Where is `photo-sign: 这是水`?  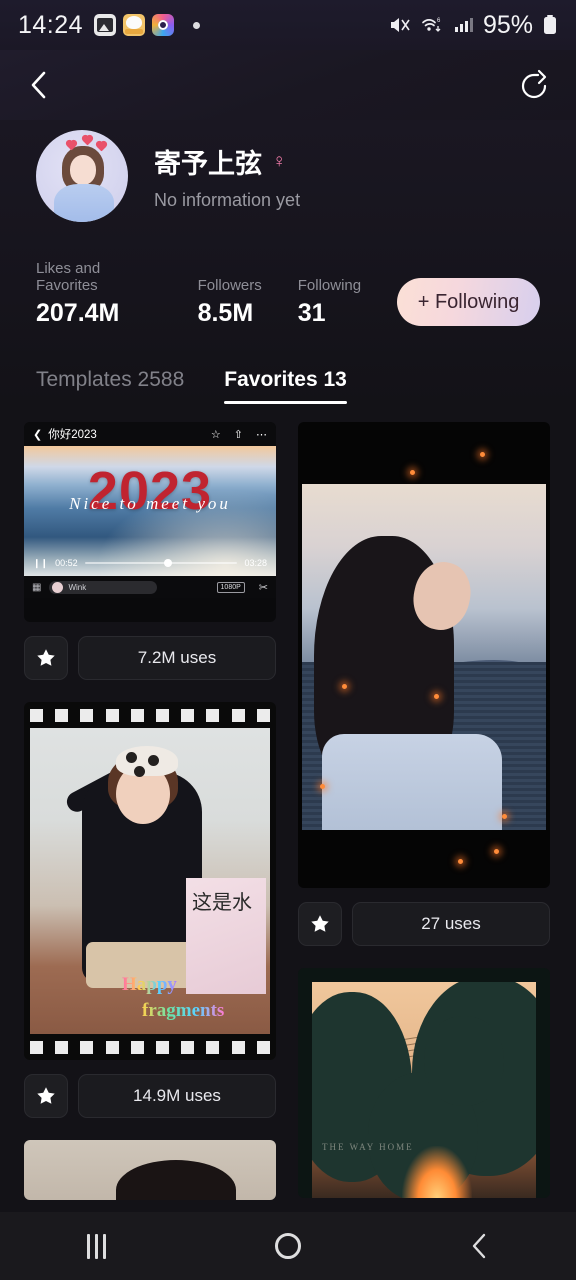
photo-sign: 这是水 is located at coordinates (226, 936).